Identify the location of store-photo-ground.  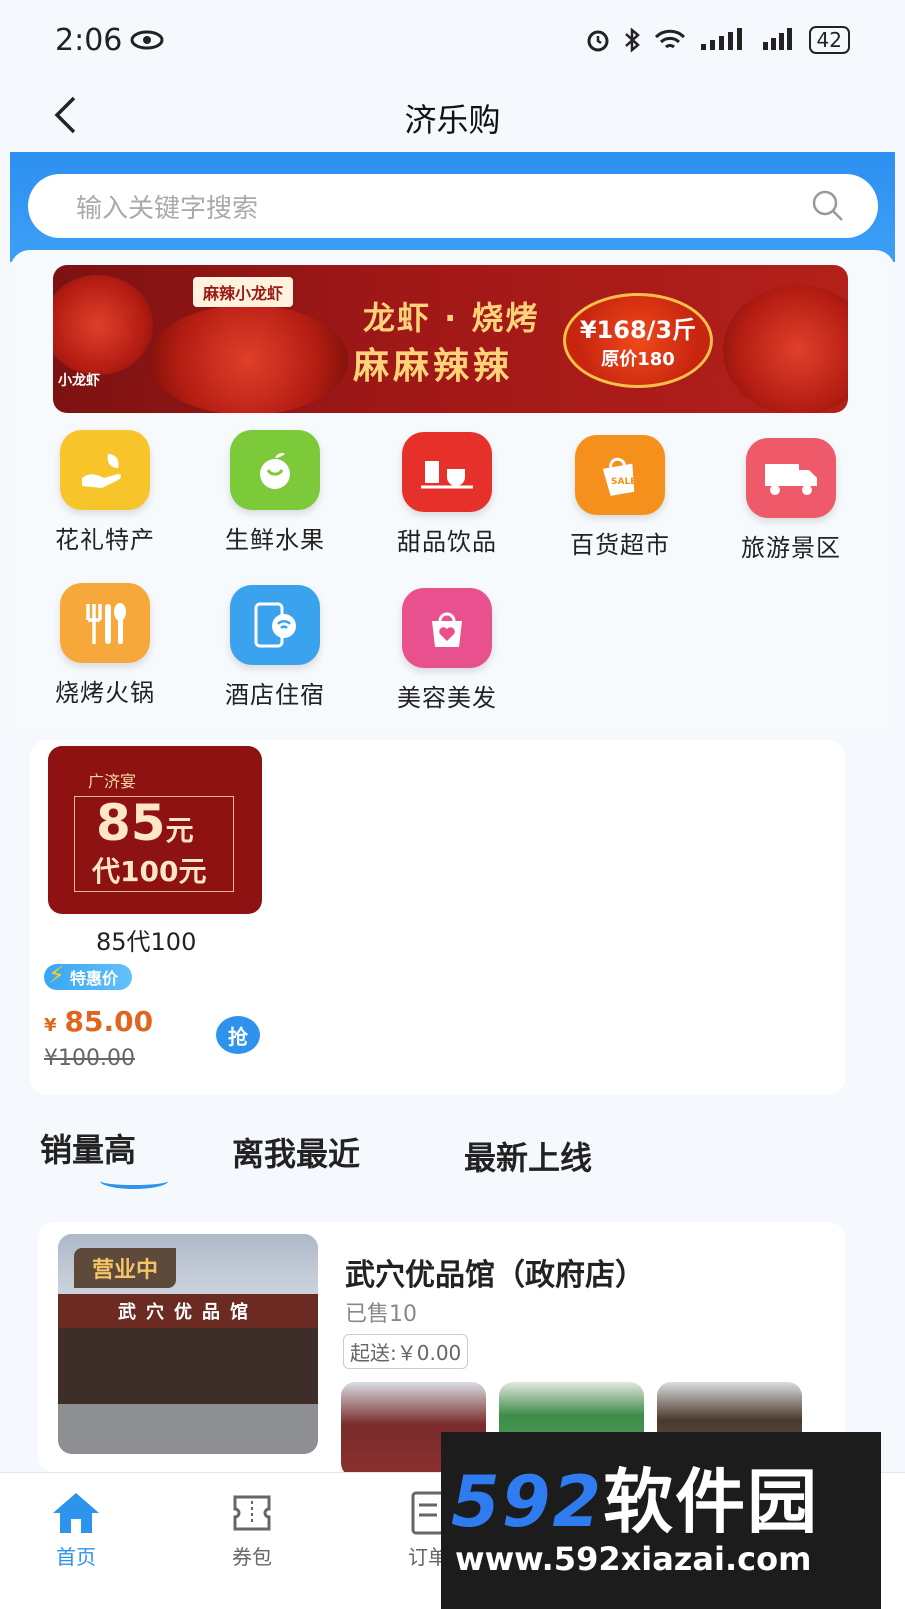
(188, 1429).